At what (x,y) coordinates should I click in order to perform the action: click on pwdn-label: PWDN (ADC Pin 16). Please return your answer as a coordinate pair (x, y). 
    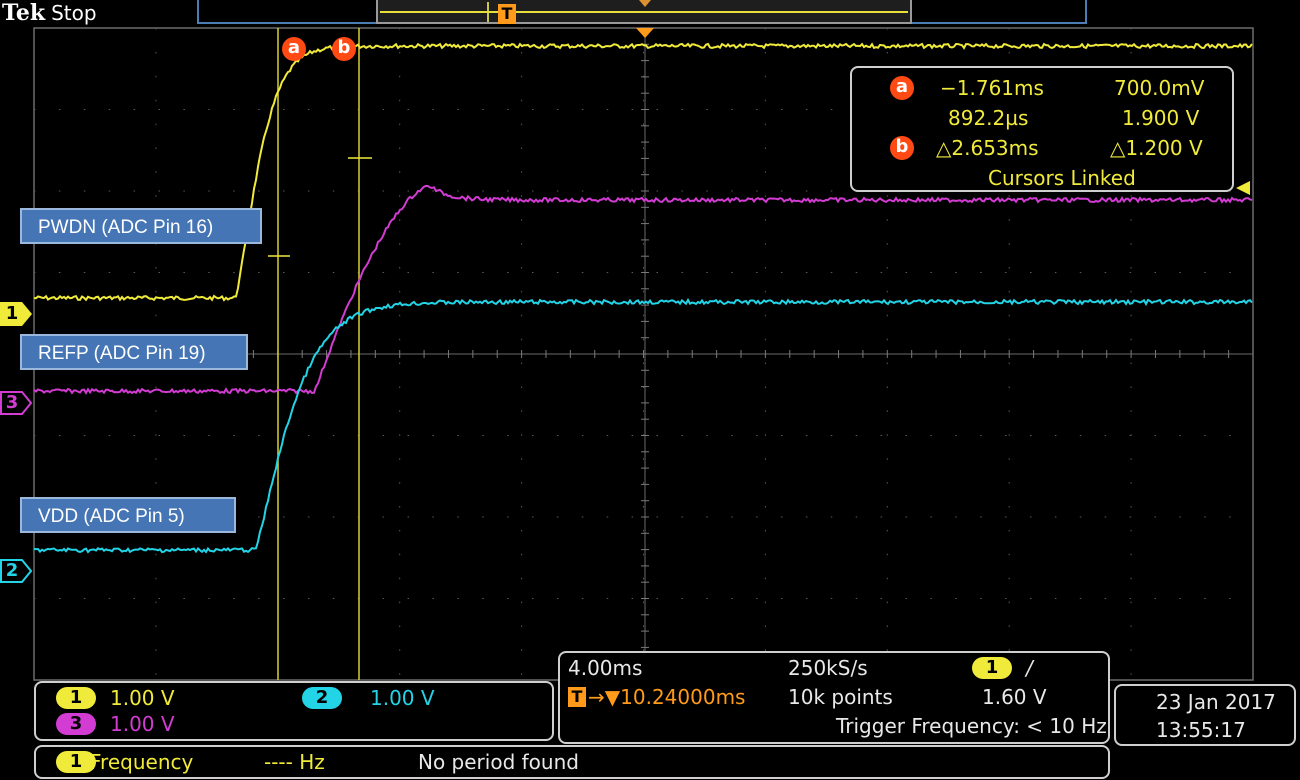
    Looking at the image, I should click on (141, 226).